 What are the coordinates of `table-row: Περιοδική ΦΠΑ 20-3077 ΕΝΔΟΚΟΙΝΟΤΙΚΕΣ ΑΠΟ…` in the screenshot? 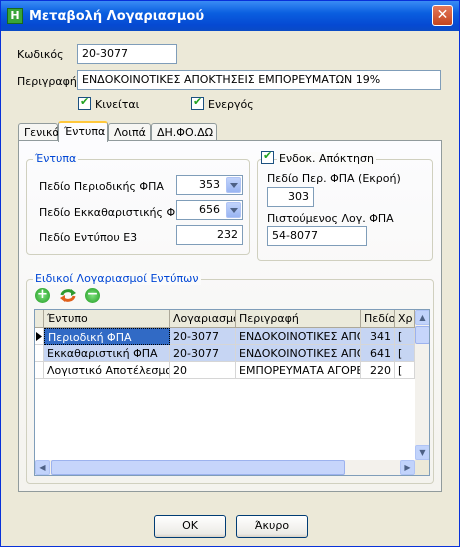 It's located at (225, 336).